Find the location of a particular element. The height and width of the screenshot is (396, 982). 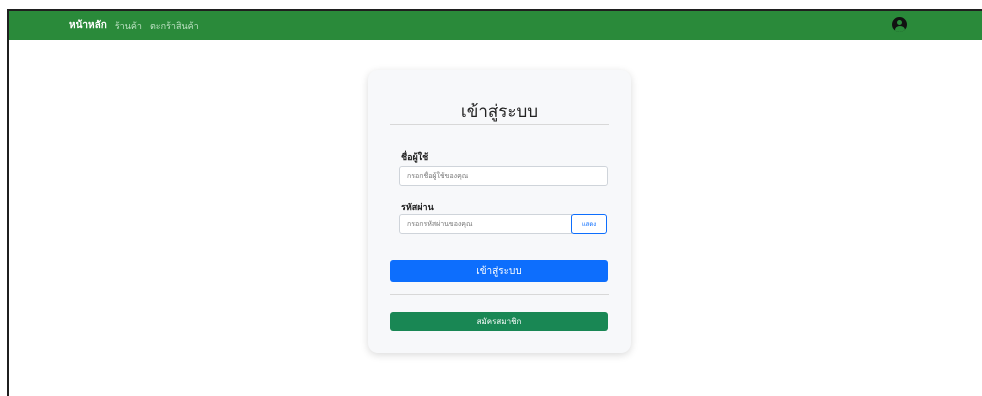

page-title: เข้าสู่ระบบ is located at coordinates (499, 112).